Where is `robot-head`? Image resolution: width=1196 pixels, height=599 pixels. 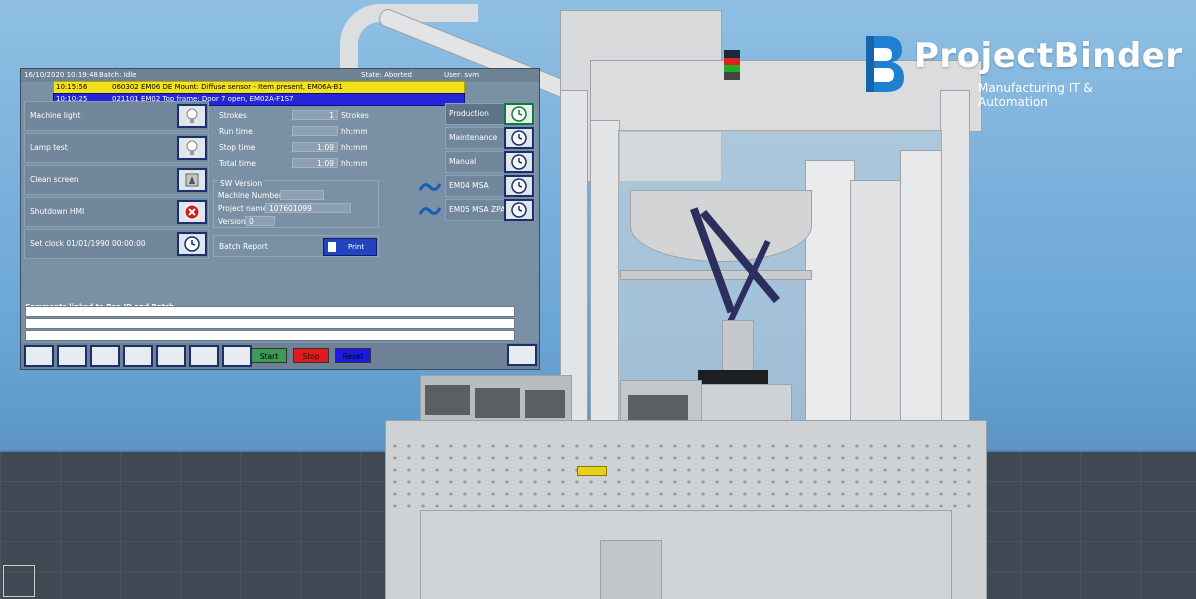 robot-head is located at coordinates (738, 346).